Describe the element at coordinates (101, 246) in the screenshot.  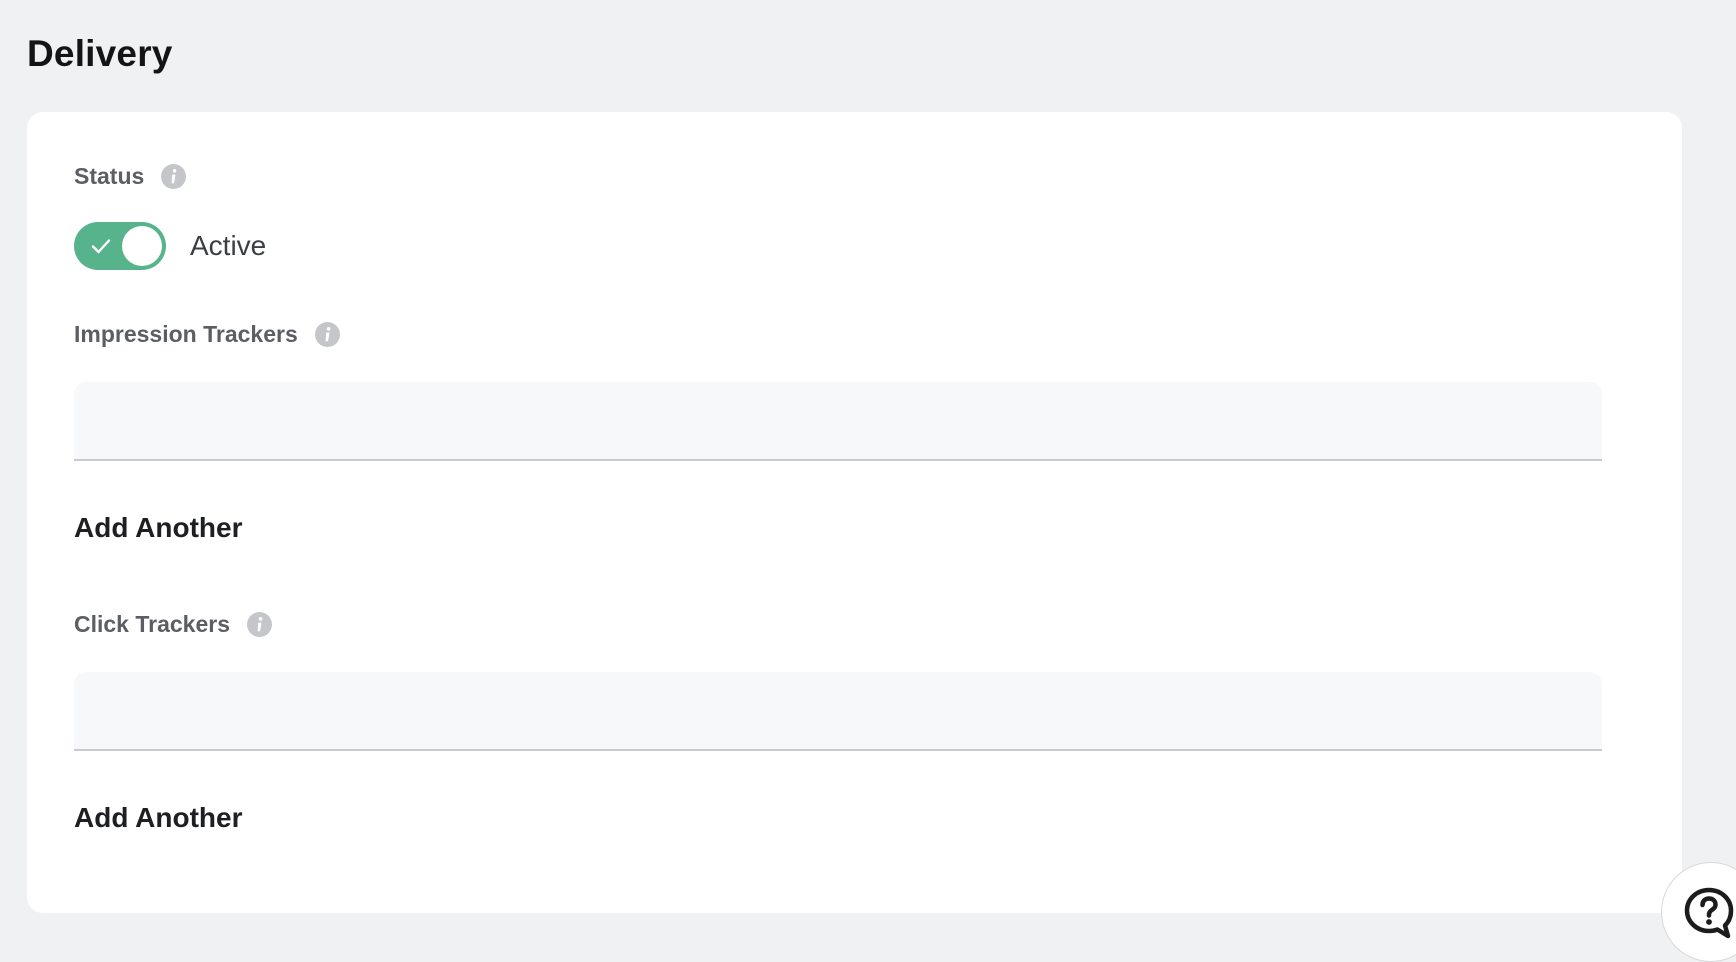
I see `check-icon` at that location.